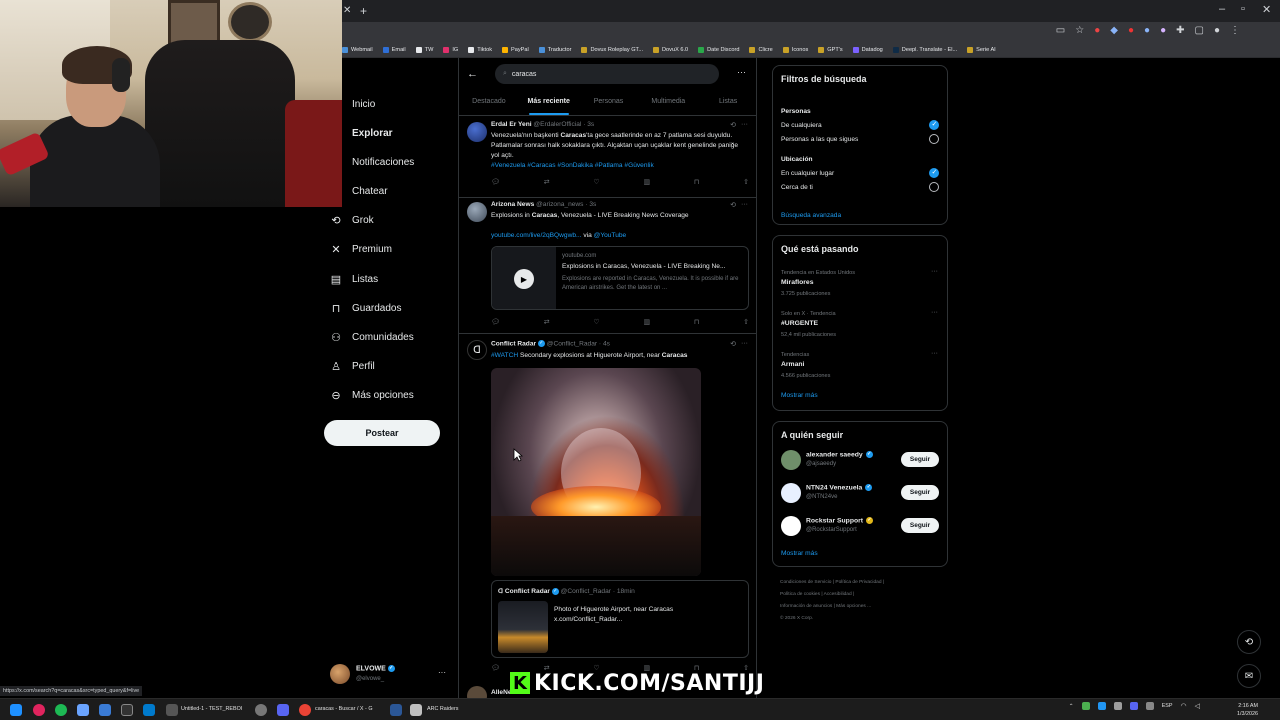 The image size is (1280, 720). I want to click on conflict-radar-logo-icon: ᗡ, so click(477, 350).